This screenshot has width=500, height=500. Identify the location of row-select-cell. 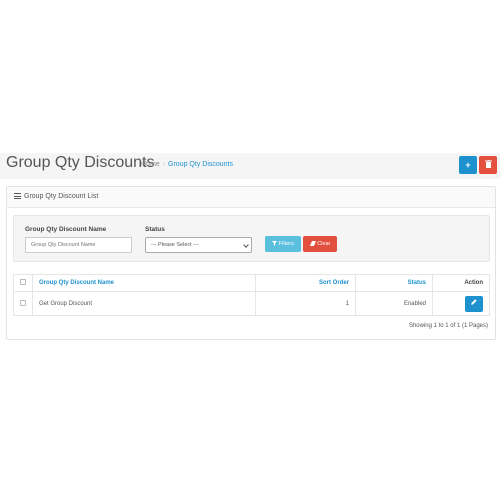
(23, 303).